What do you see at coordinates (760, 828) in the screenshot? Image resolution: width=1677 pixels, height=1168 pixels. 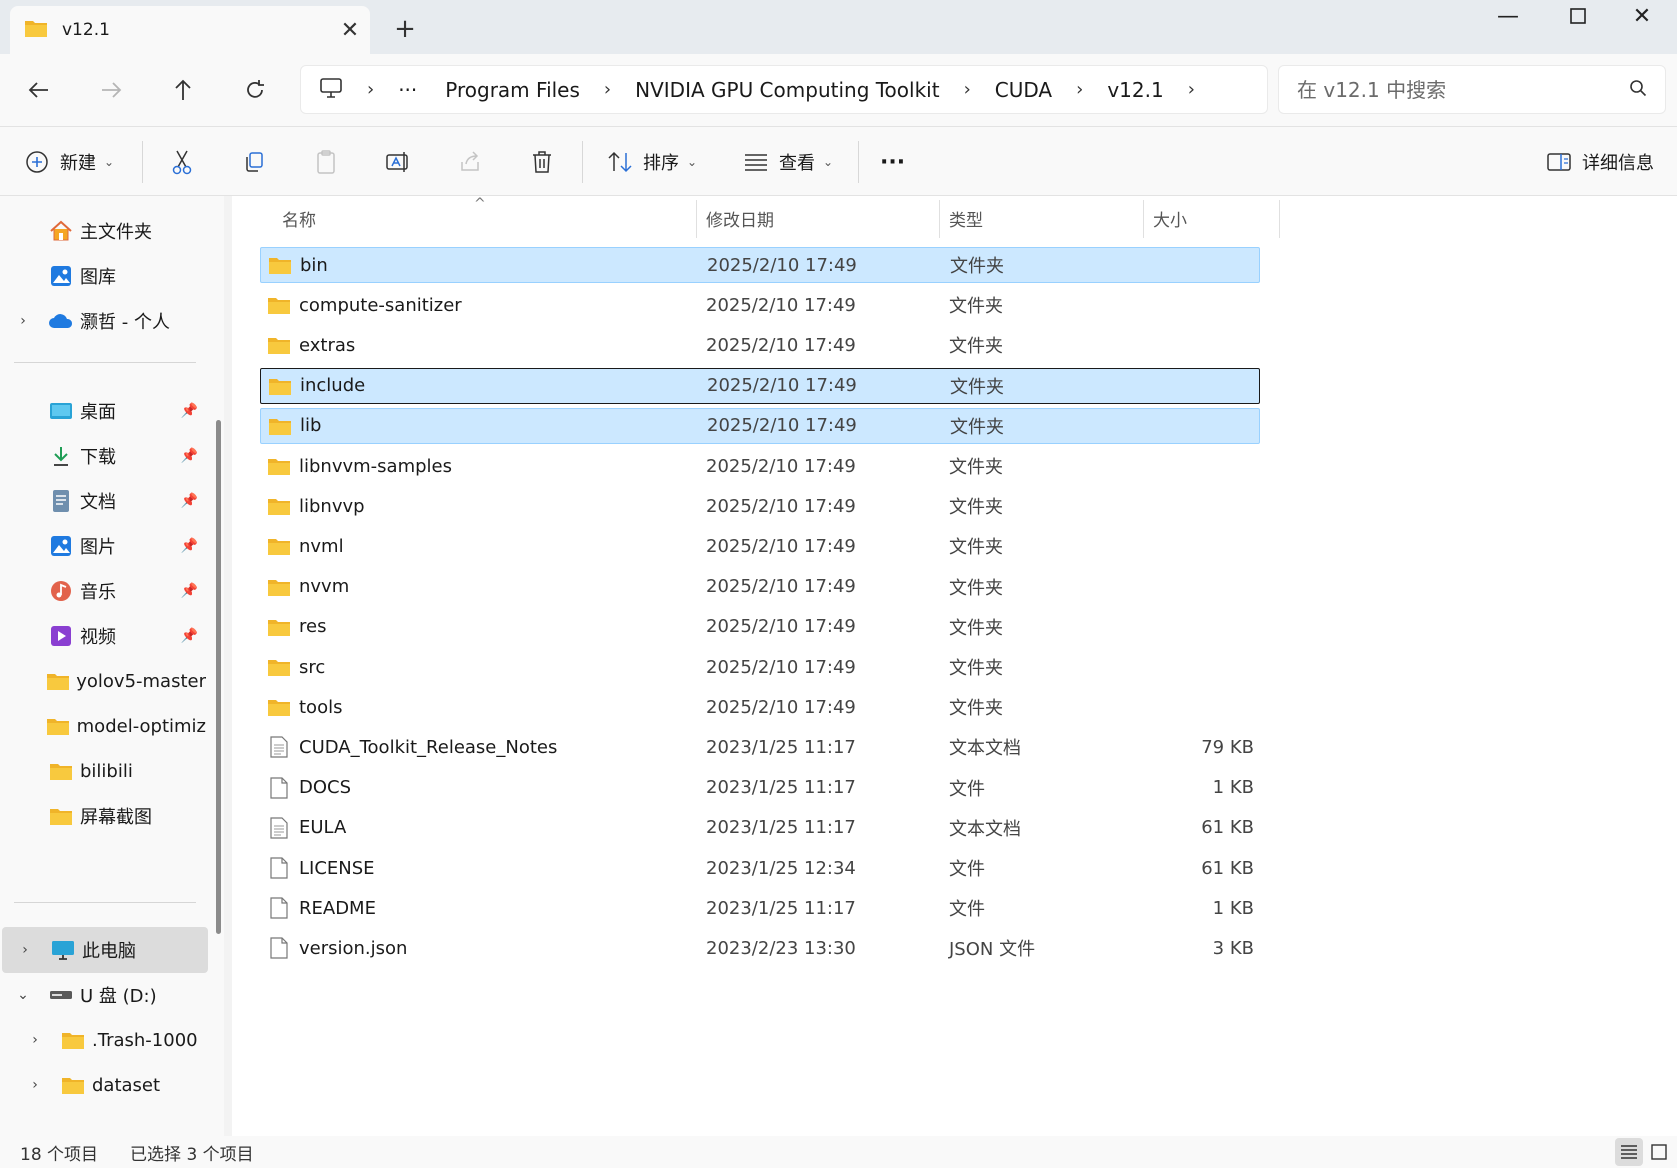 I see `file-row: EULA 2023/1/25 11:17 文本文档 61 KB` at bounding box center [760, 828].